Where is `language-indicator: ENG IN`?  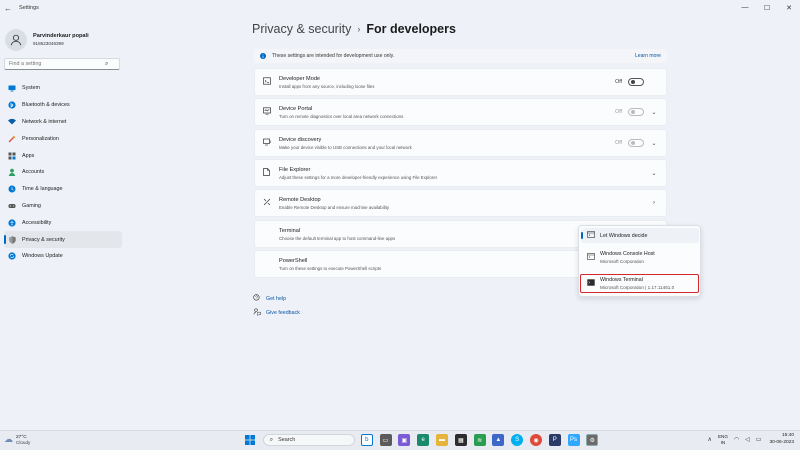 language-indicator: ENG IN is located at coordinates (723, 440).